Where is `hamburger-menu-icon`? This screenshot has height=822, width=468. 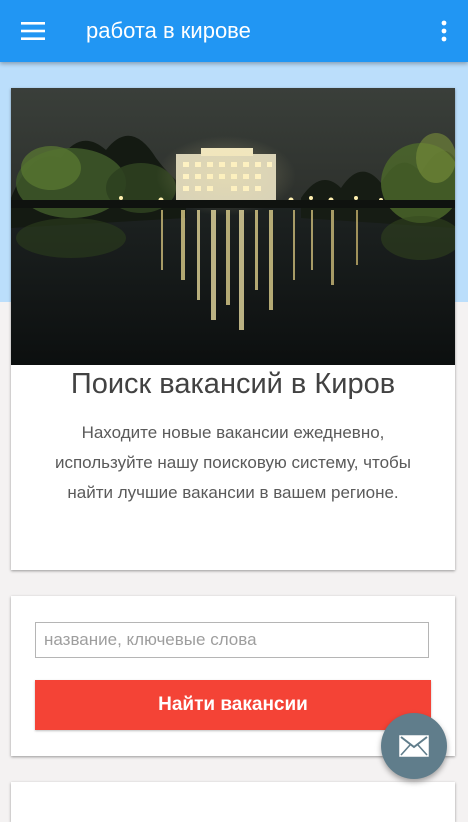 hamburger-menu-icon is located at coordinates (33, 31).